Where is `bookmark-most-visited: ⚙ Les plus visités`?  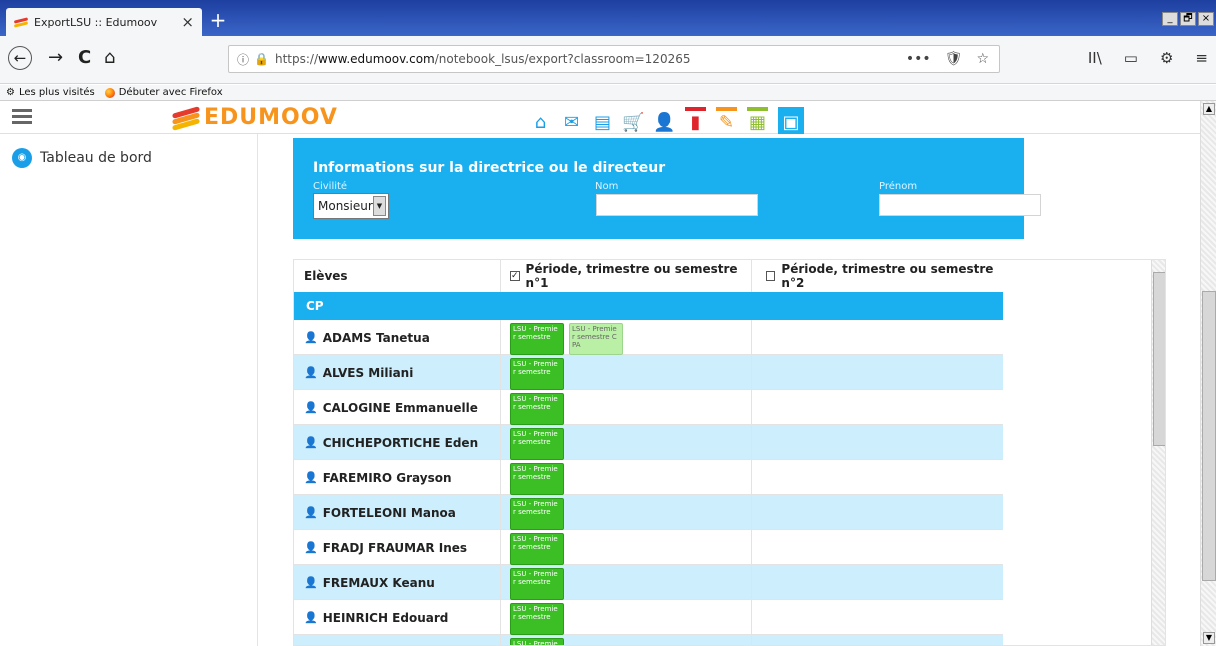
bookmark-most-visited: ⚙ Les plus visités is located at coordinates (50, 92).